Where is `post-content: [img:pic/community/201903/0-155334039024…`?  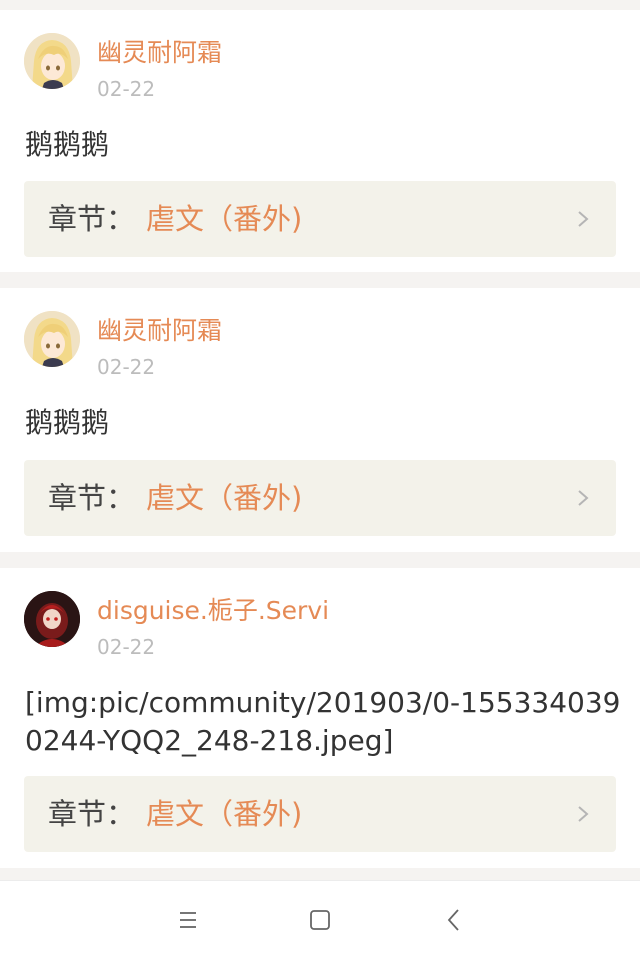
post-content: [img:pic/community/201903/0-155334039024… is located at coordinates (323, 721).